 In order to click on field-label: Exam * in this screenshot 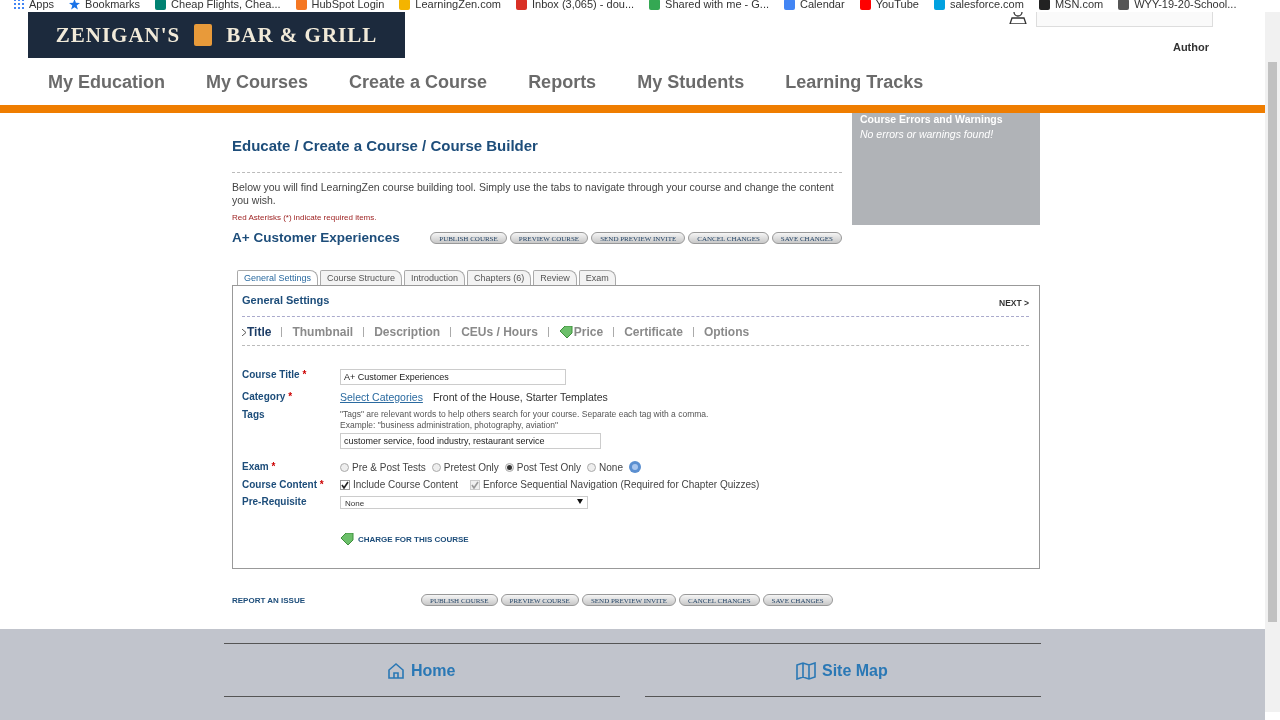, I will do `click(259, 467)`.